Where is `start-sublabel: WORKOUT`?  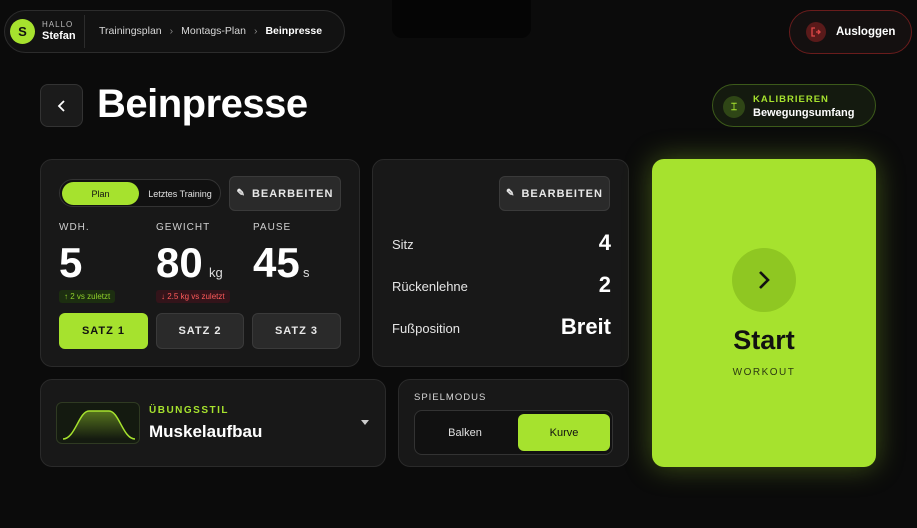 start-sublabel: WORKOUT is located at coordinates (764, 372).